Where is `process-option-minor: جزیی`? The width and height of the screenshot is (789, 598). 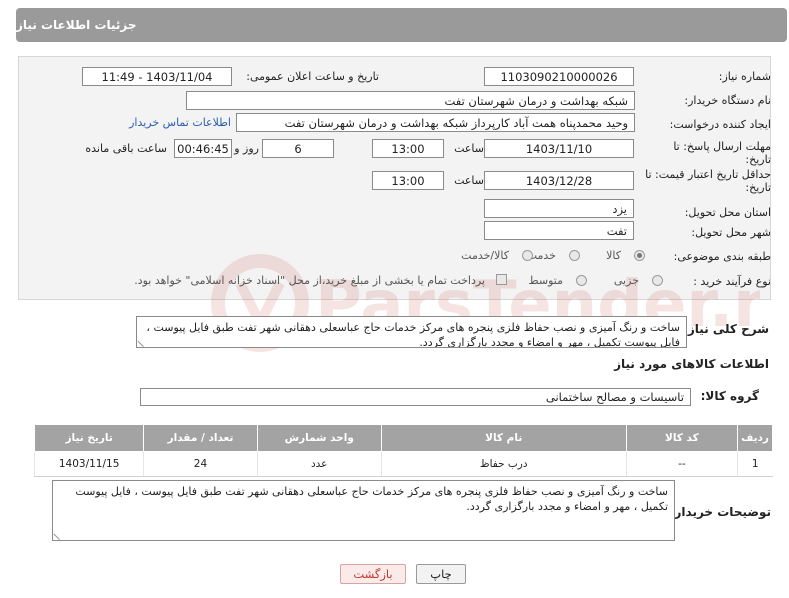 process-option-minor: جزیی is located at coordinates (626, 280).